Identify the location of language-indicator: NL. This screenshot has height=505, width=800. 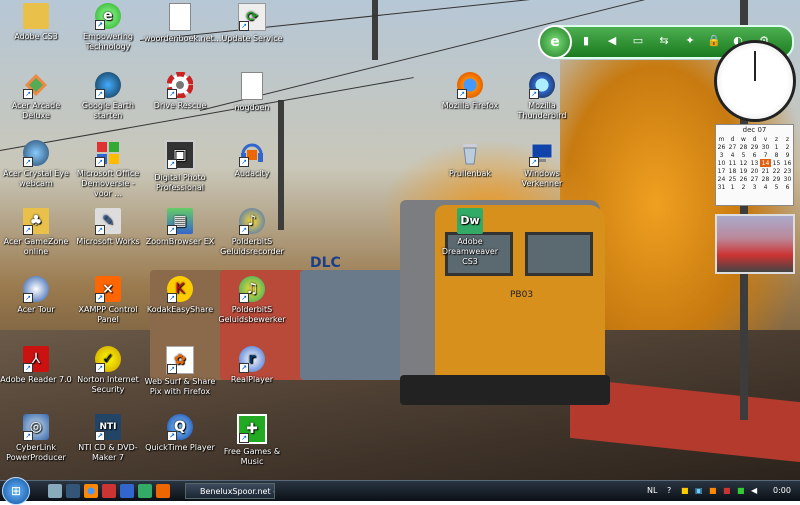
(652, 490).